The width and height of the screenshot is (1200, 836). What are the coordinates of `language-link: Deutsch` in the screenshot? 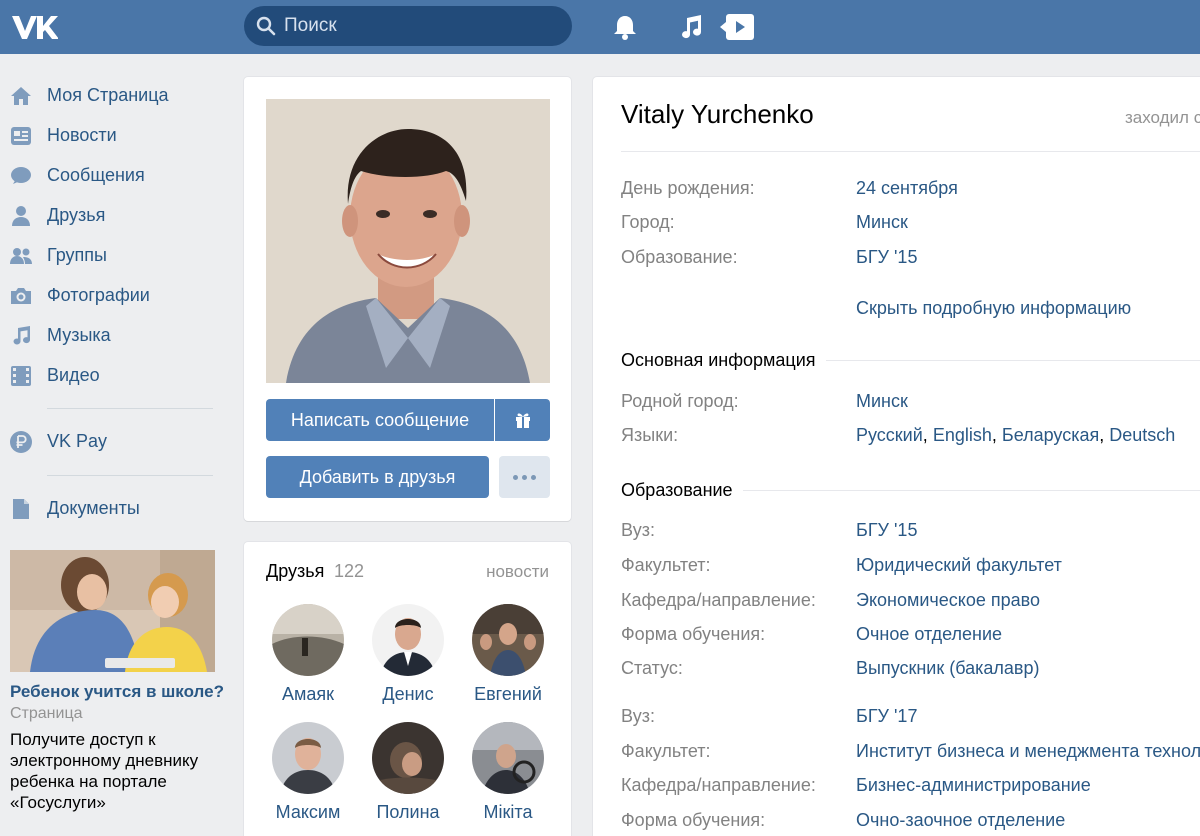 It's located at (1142, 435).